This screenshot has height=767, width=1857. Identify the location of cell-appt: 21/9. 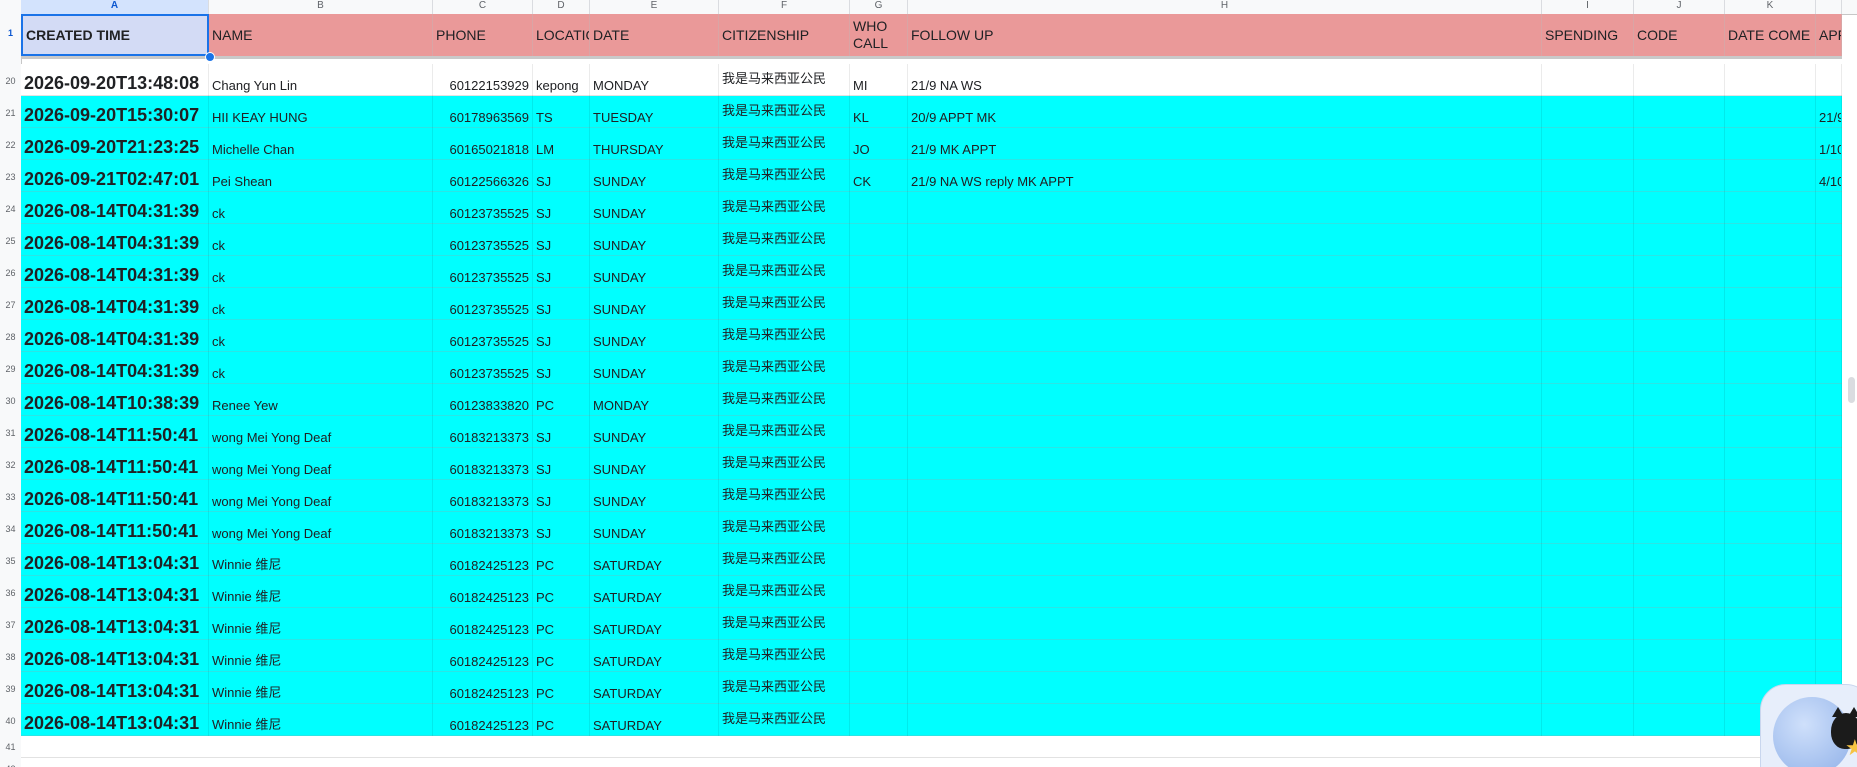
(1829, 112).